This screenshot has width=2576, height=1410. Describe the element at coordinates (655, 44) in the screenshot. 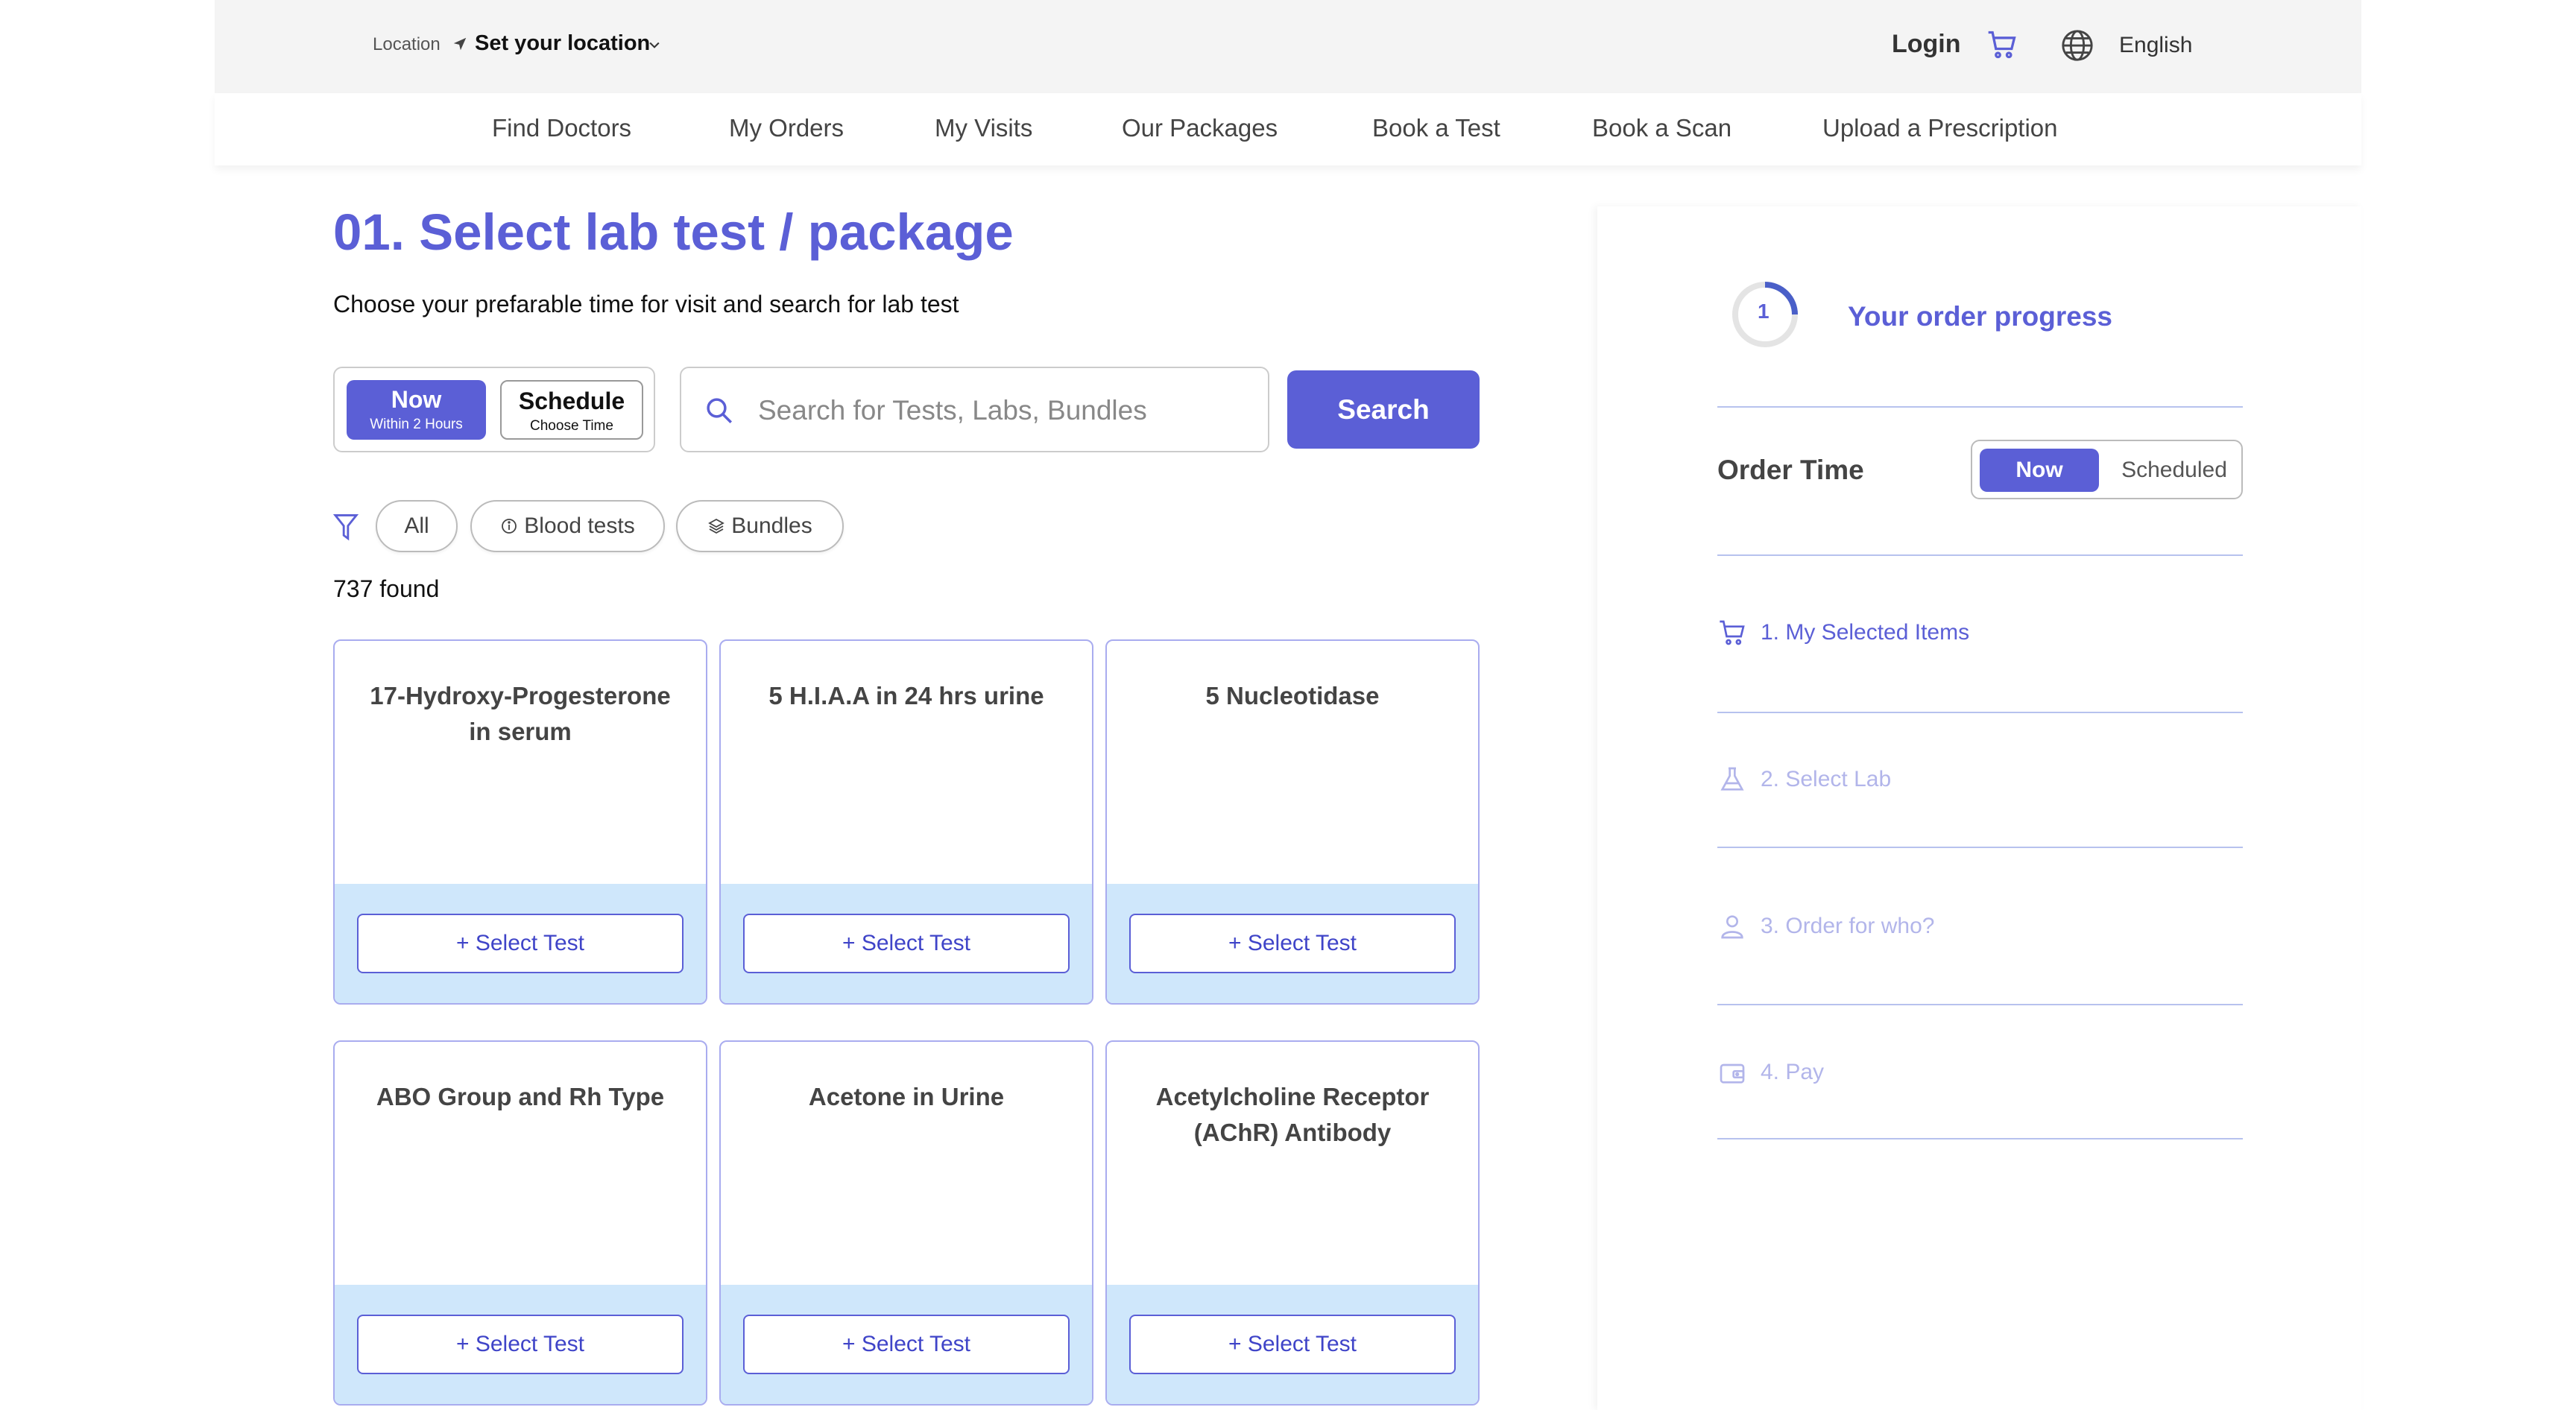

I see `chevron-down-icon` at that location.